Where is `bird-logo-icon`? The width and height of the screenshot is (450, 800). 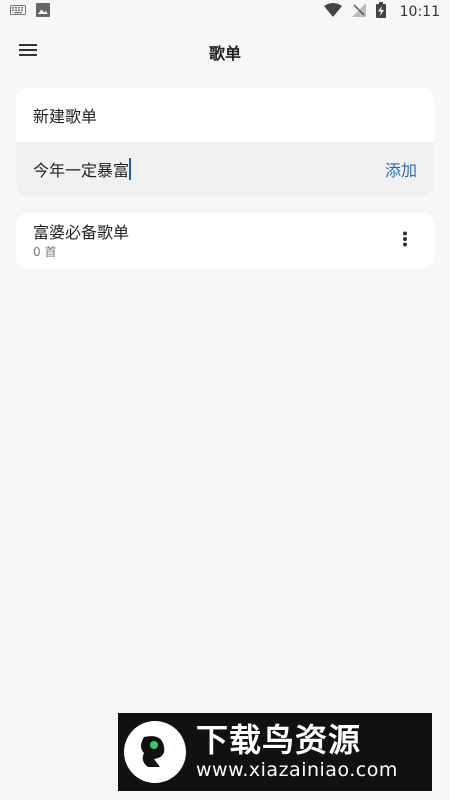
bird-logo-icon is located at coordinates (155, 752).